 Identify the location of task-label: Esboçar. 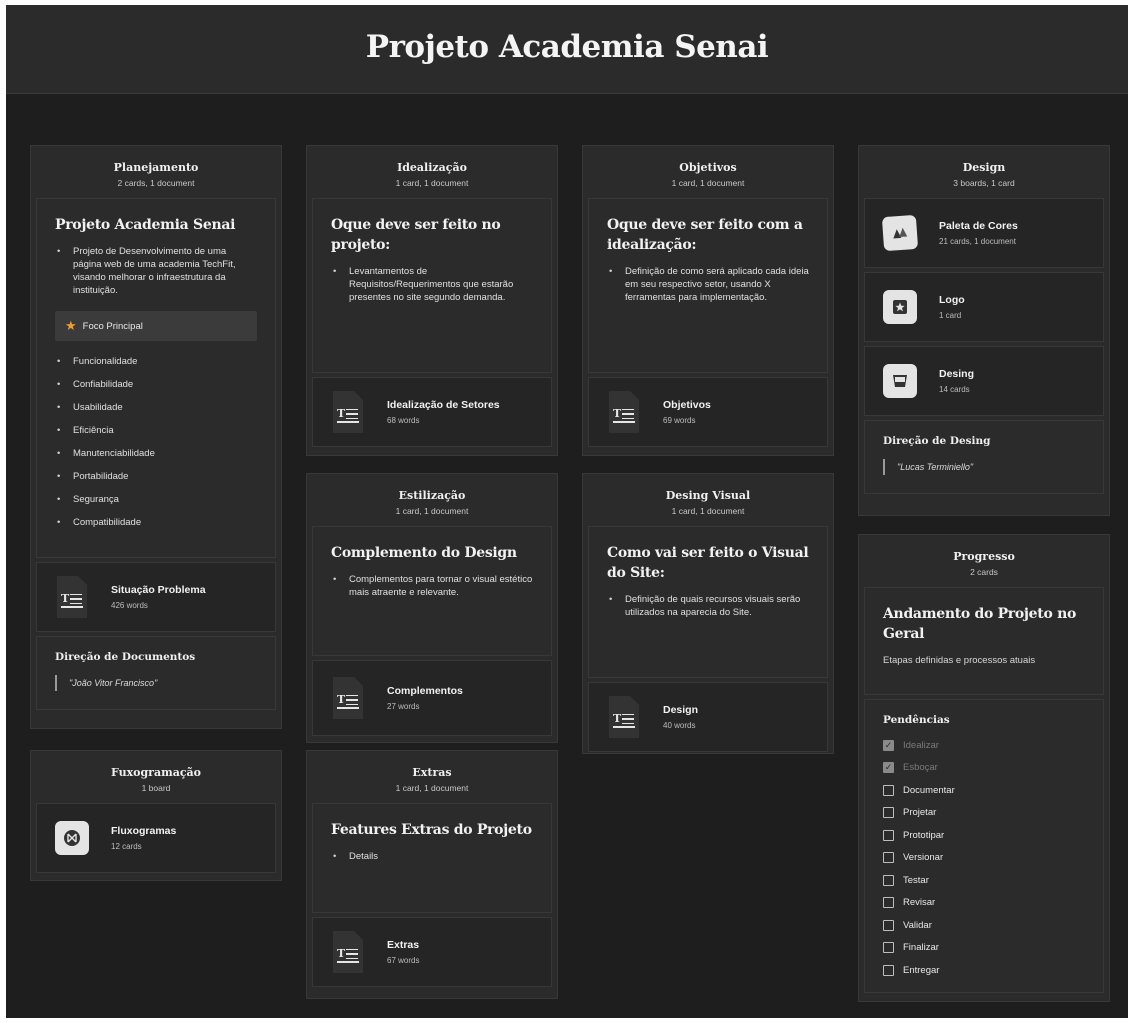
(920, 768).